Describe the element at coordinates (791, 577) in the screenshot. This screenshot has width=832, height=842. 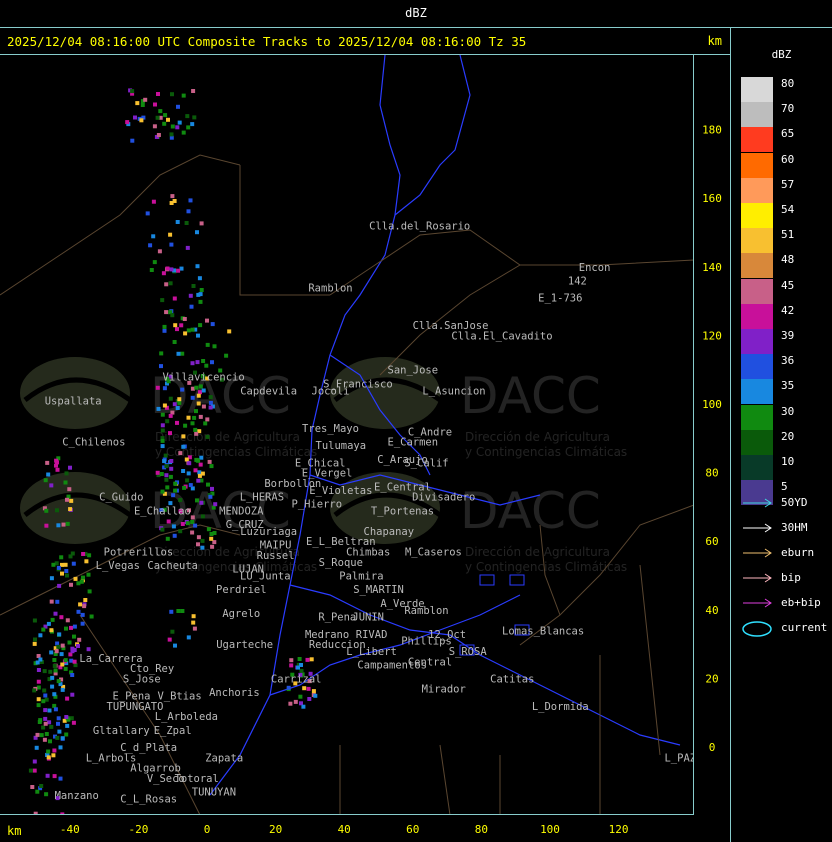
I see `track-legend-label: bip` at that location.